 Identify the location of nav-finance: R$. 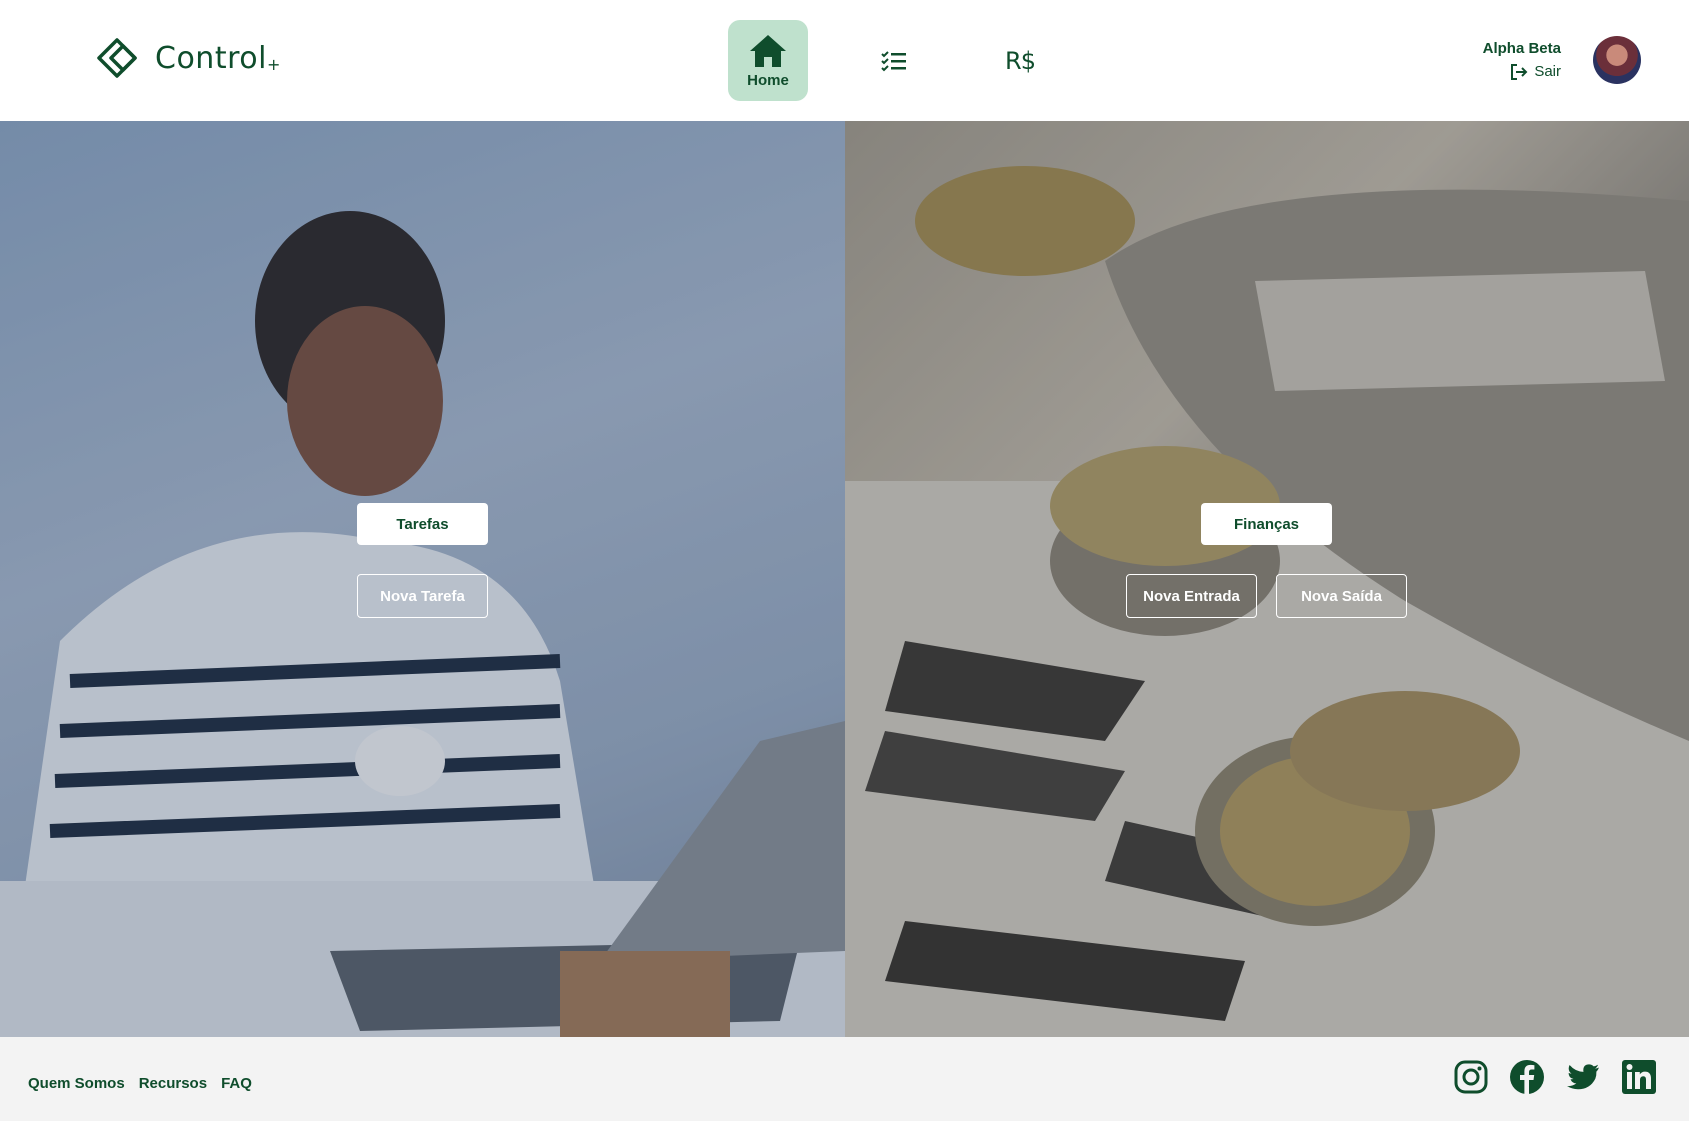
(1020, 60).